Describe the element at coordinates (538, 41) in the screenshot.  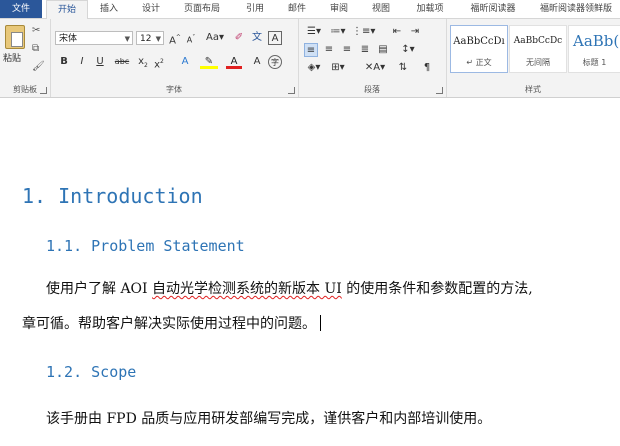
I see `style-sample: AaBbCcDc` at that location.